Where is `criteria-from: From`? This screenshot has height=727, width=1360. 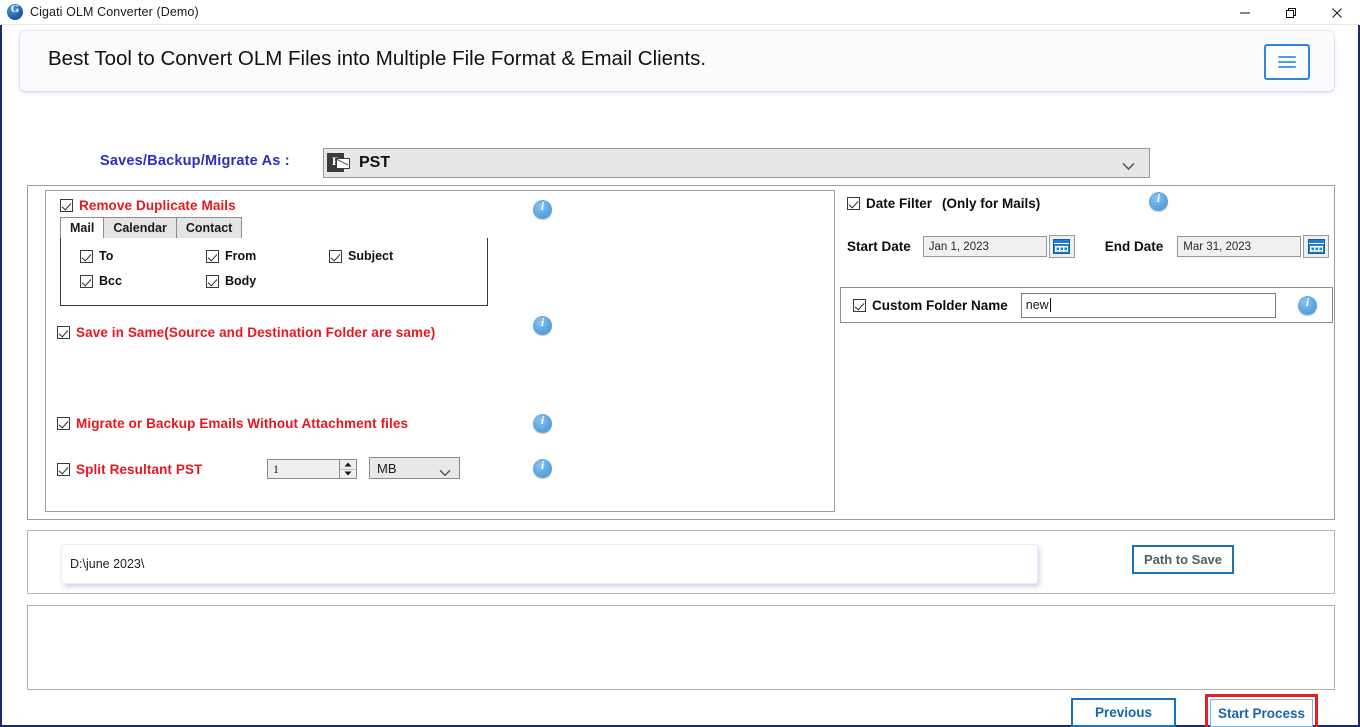 criteria-from: From is located at coordinates (231, 256).